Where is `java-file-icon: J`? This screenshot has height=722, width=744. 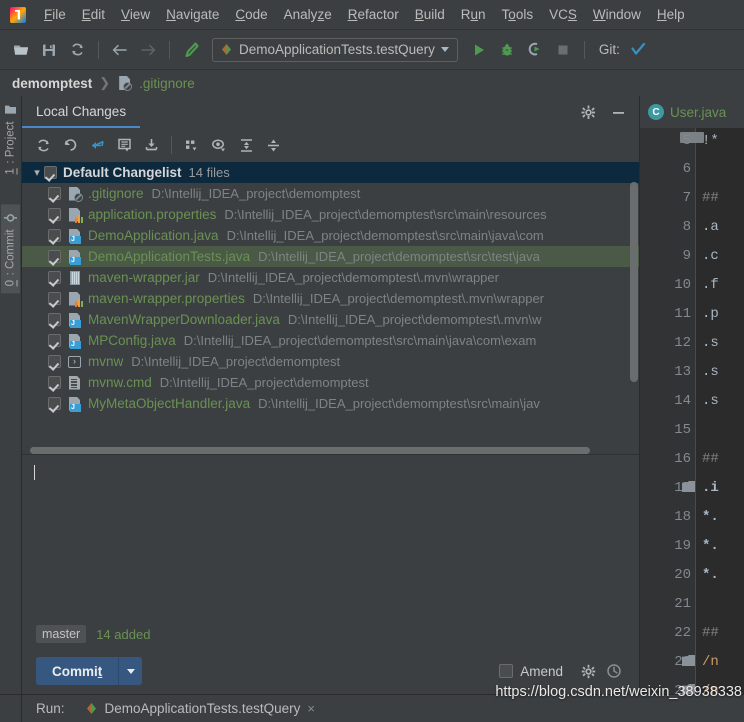 java-file-icon: J is located at coordinates (75, 341).